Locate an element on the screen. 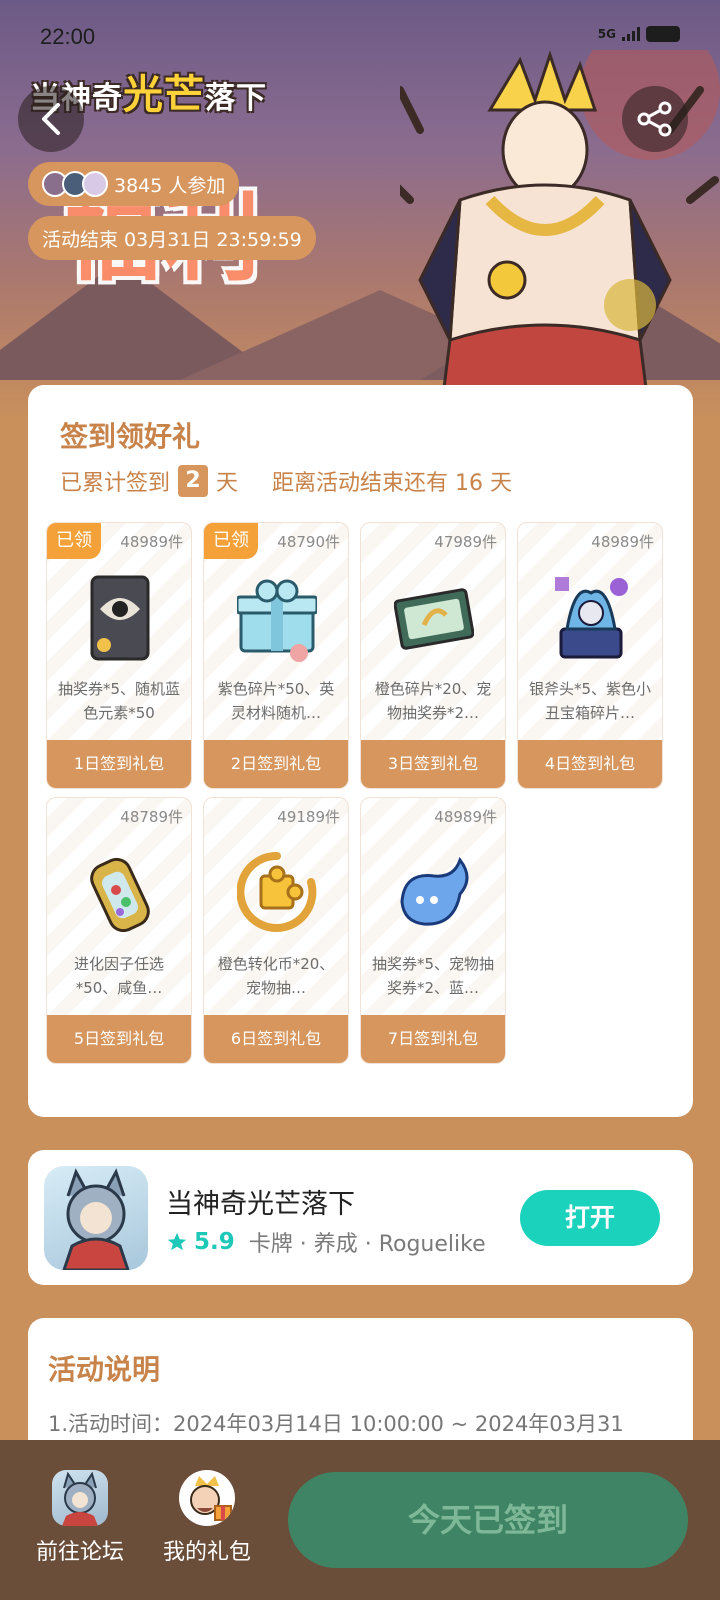 This screenshot has height=1600, width=720. share-icon is located at coordinates (654, 119).